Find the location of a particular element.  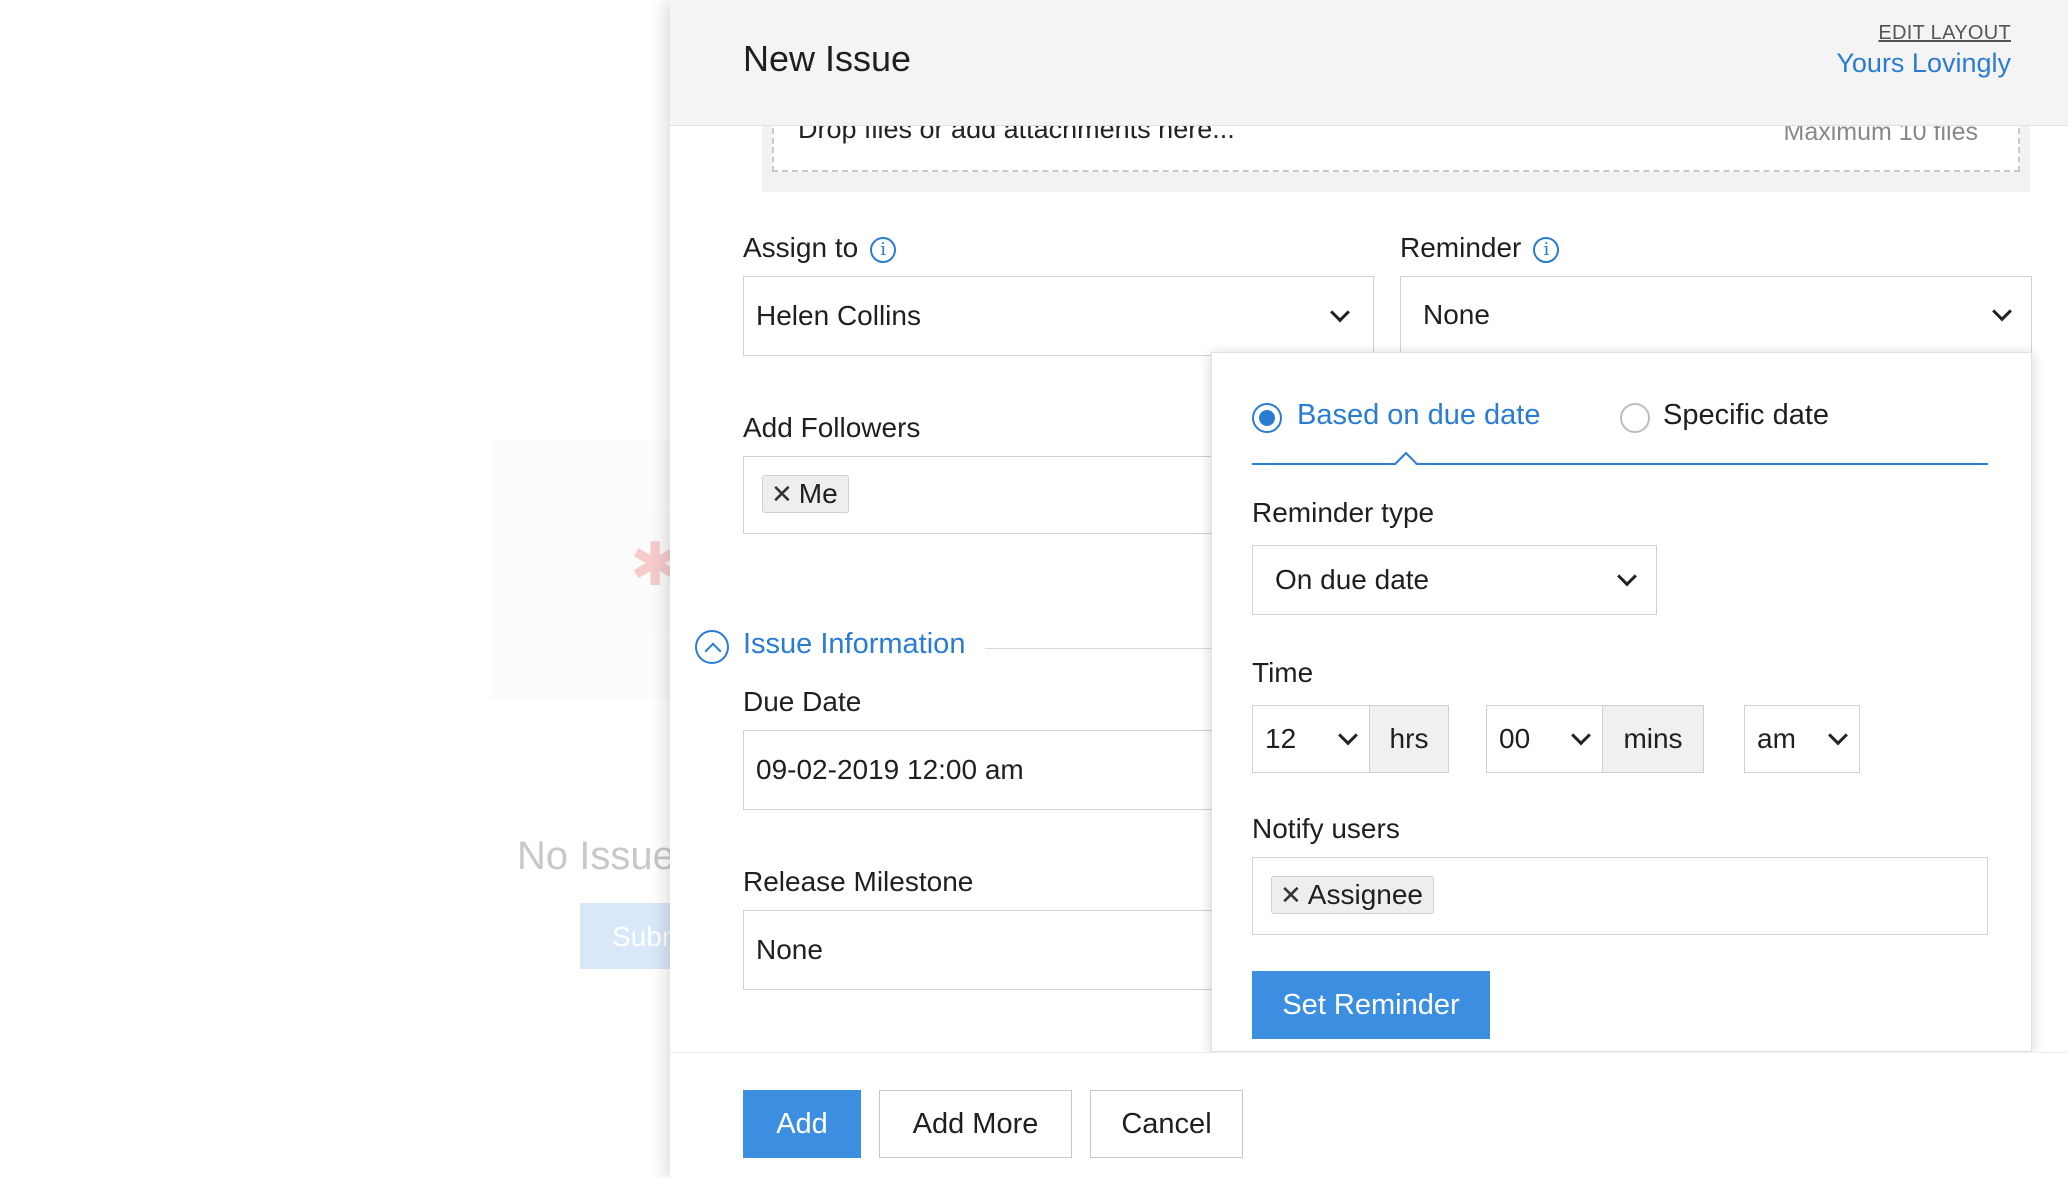

follower-chip: ✕ Me is located at coordinates (805, 494).